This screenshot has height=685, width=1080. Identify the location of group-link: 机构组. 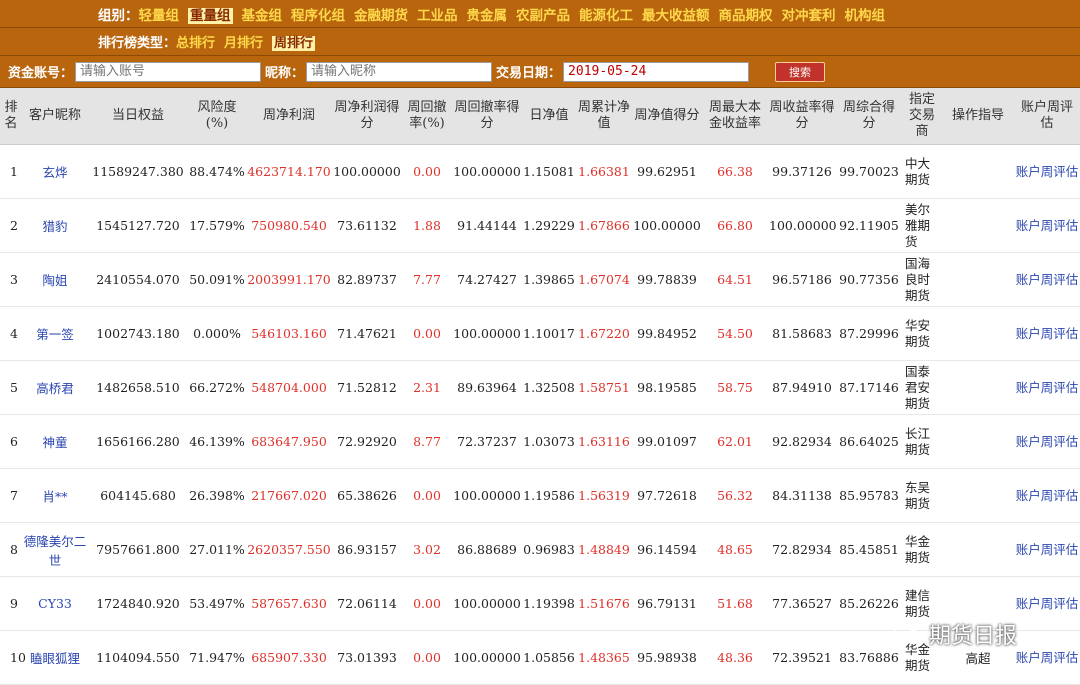
(865, 16).